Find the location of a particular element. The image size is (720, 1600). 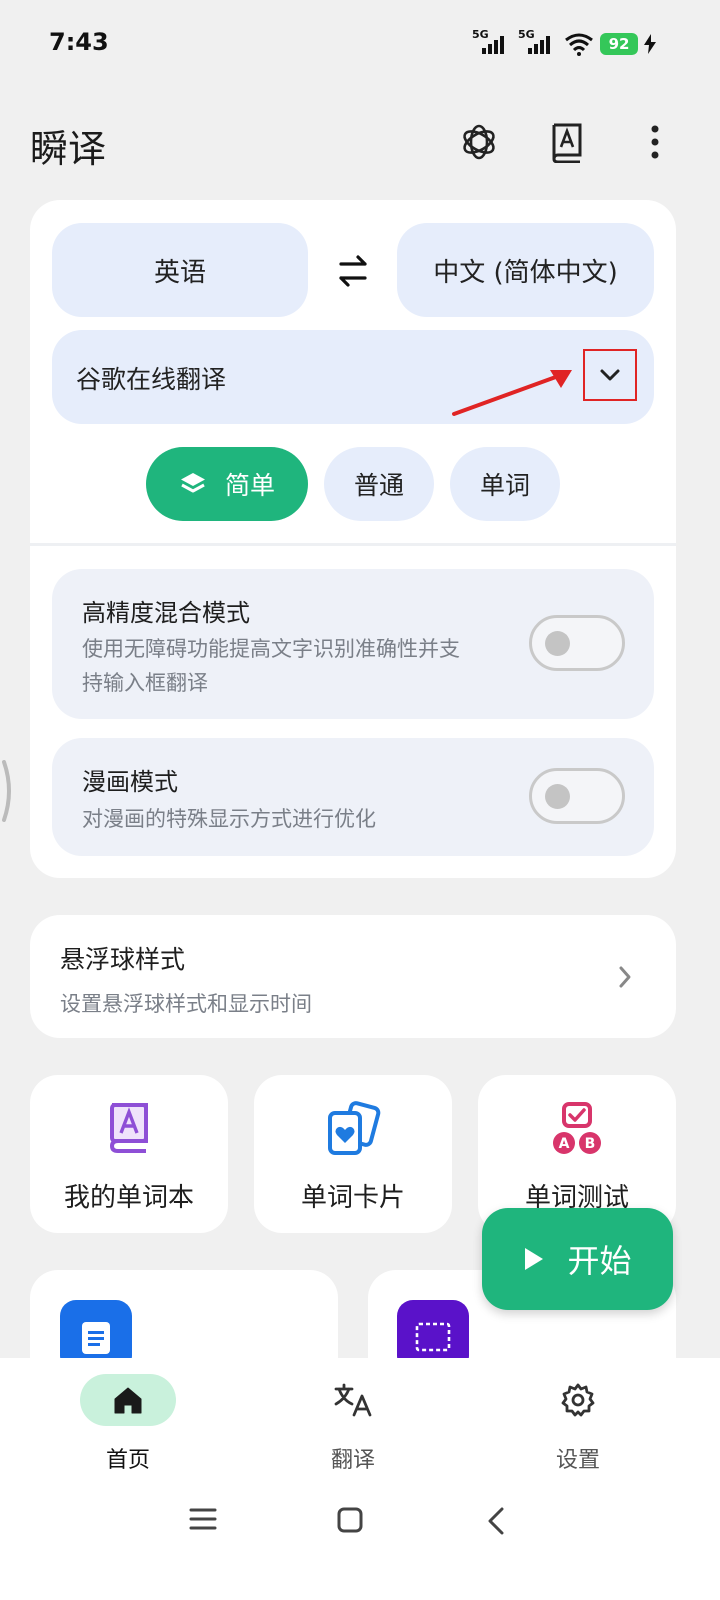

charging-icon is located at coordinates (650, 44).